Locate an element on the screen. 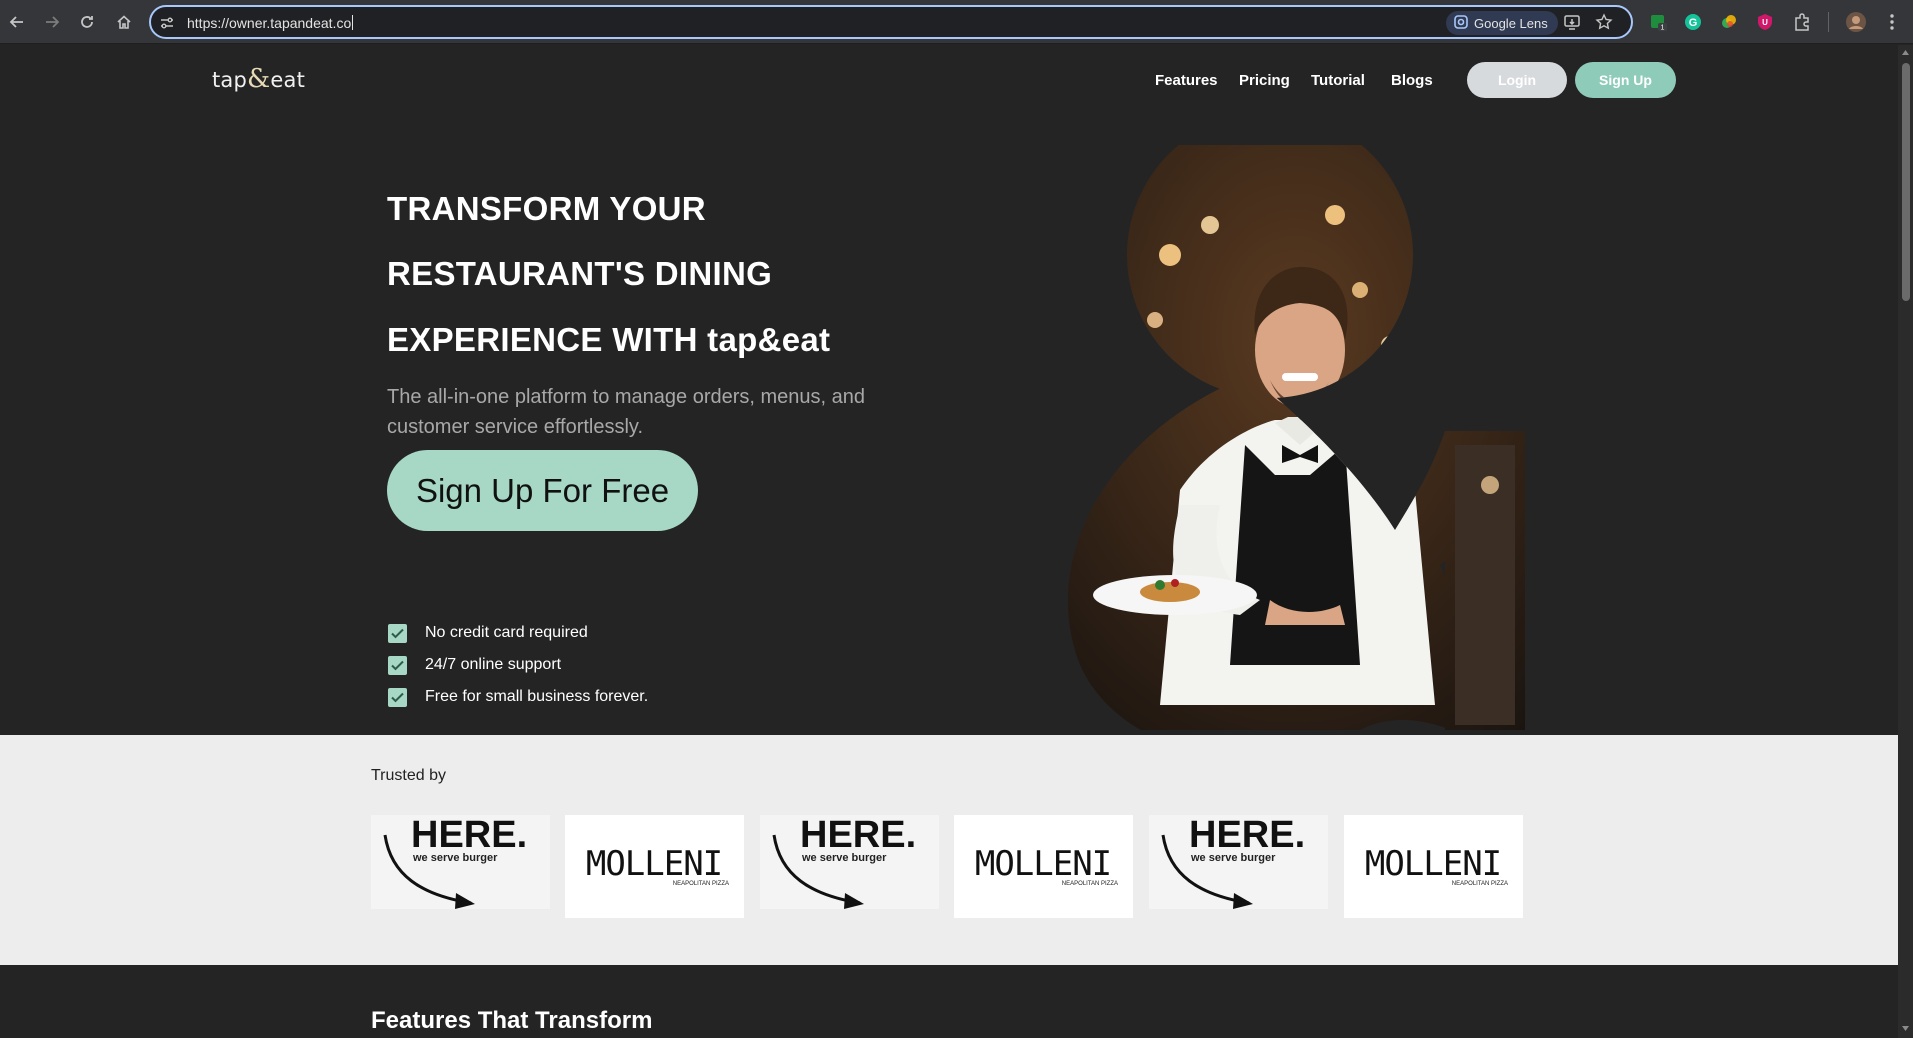 Image resolution: width=1913 pixels, height=1038 pixels. google-lens-button: Google Lens is located at coordinates (1502, 23).